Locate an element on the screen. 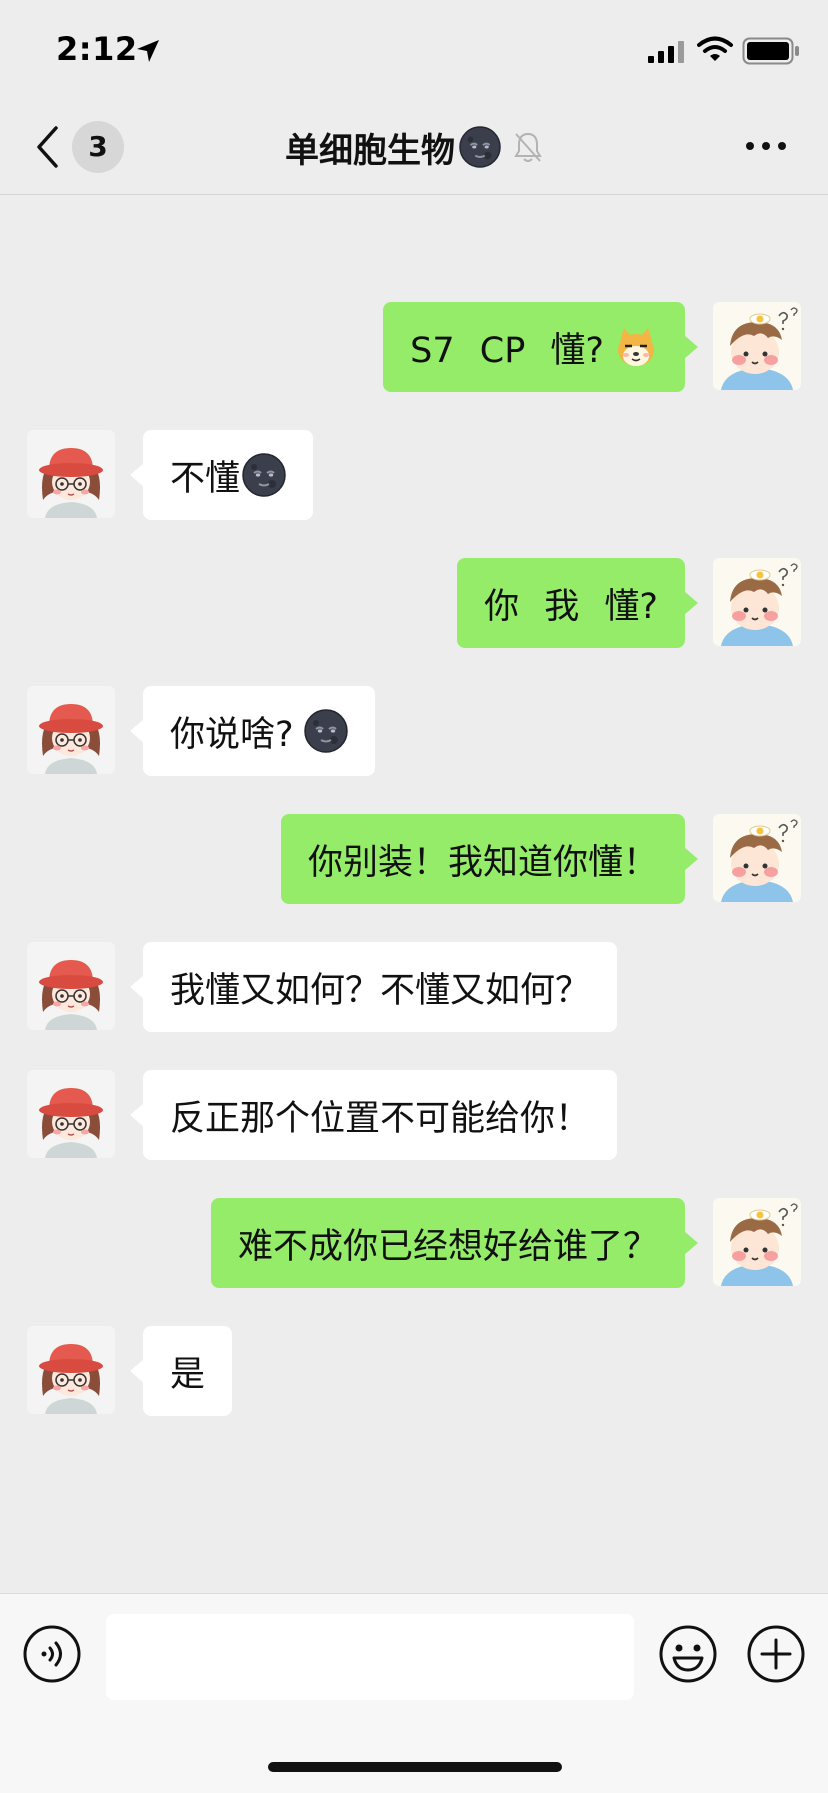 This screenshot has height=1793, width=828. cellular-signal-icon is located at coordinates (666, 52).